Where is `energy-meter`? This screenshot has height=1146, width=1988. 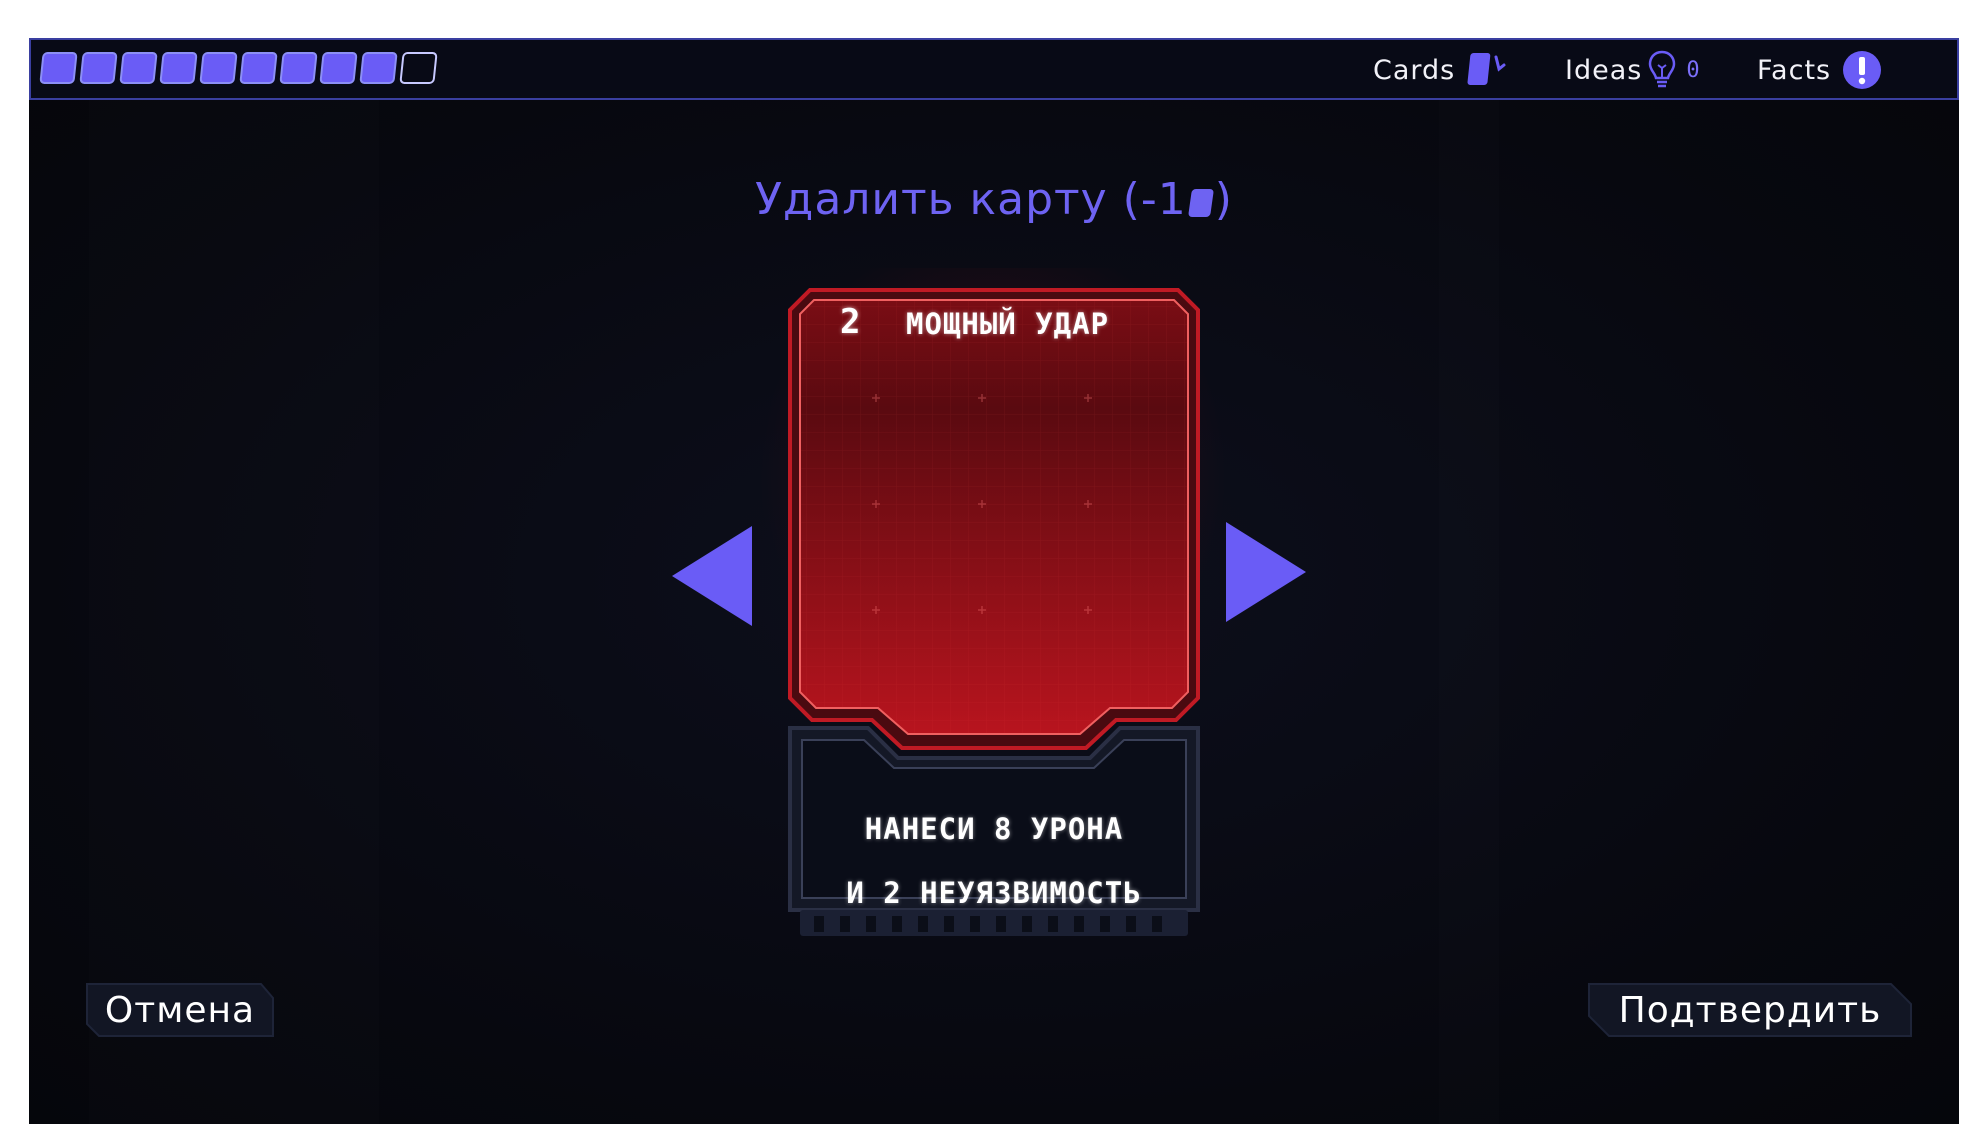
energy-meter is located at coordinates (238, 68).